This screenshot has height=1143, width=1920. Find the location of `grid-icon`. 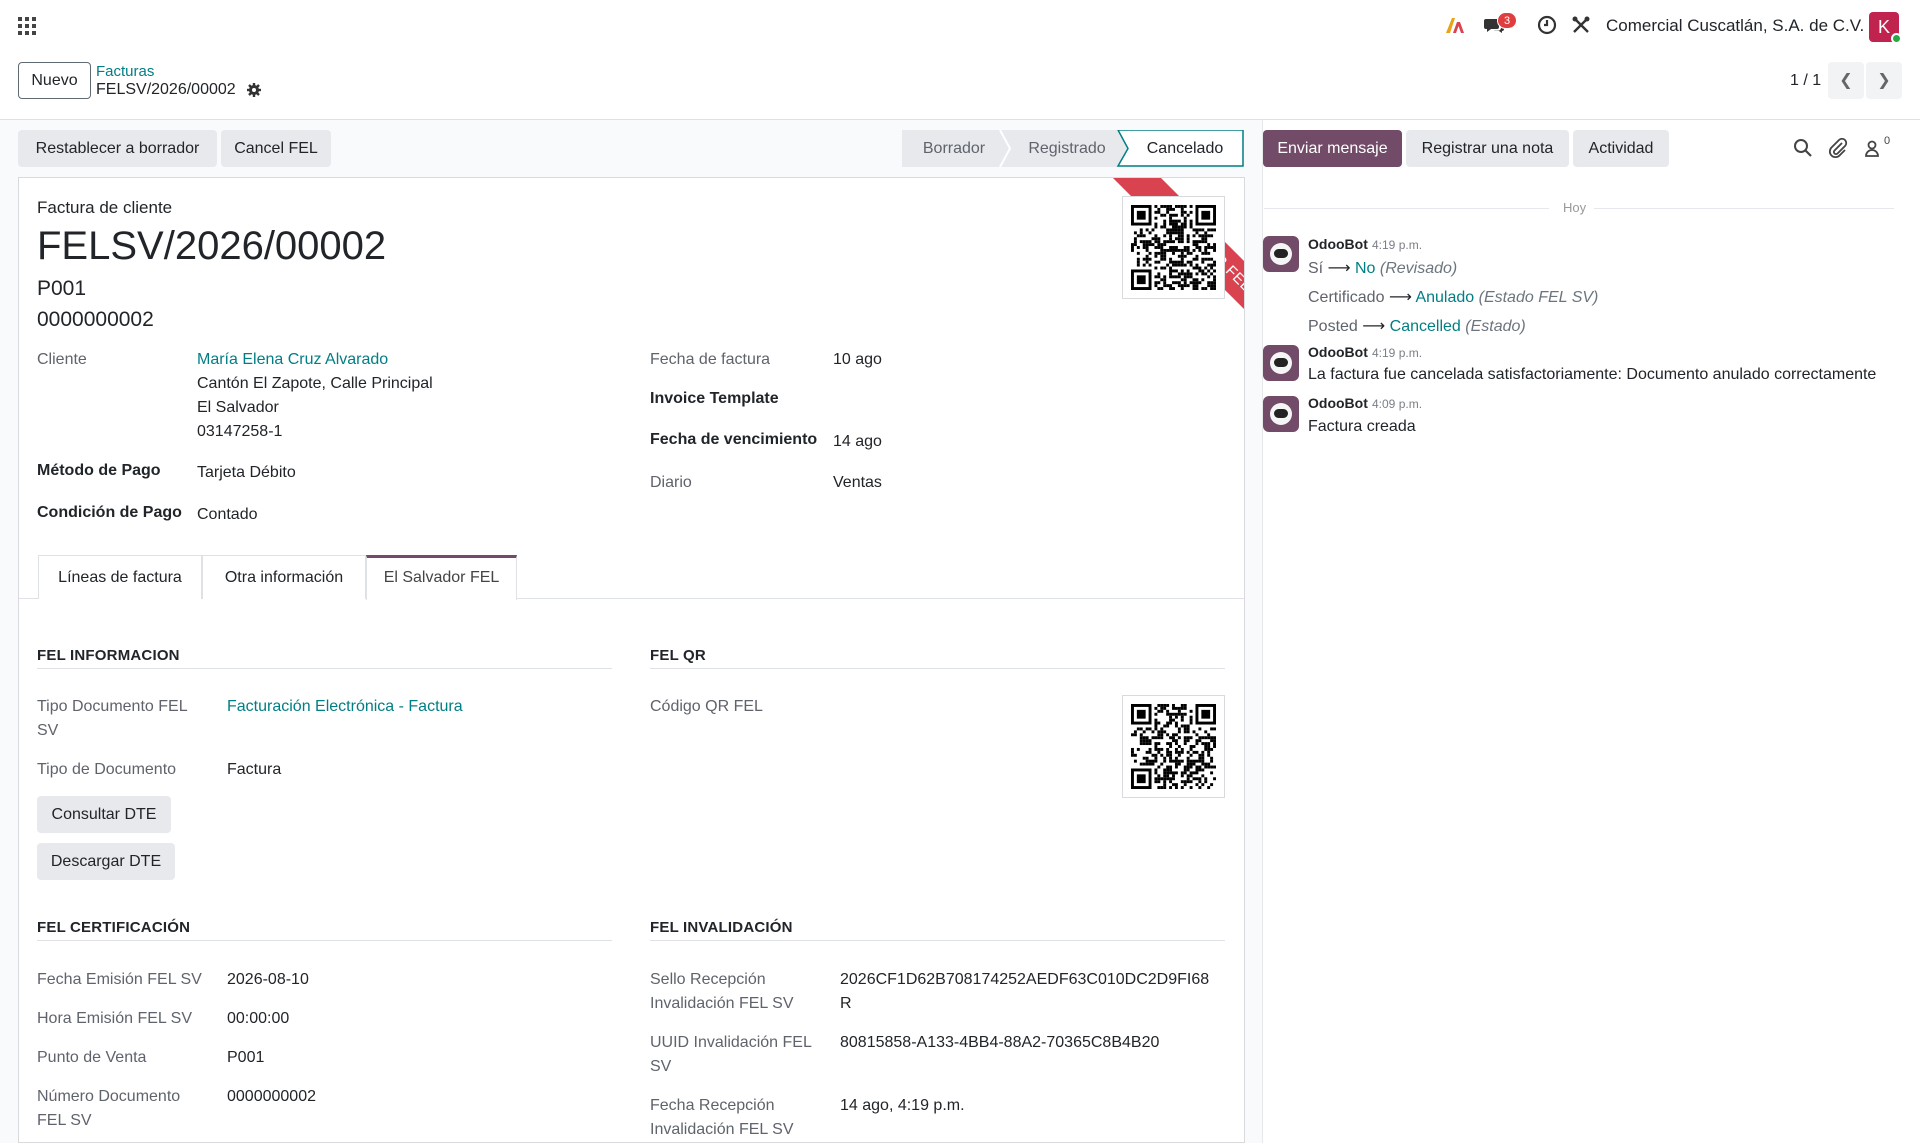

grid-icon is located at coordinates (27, 26).